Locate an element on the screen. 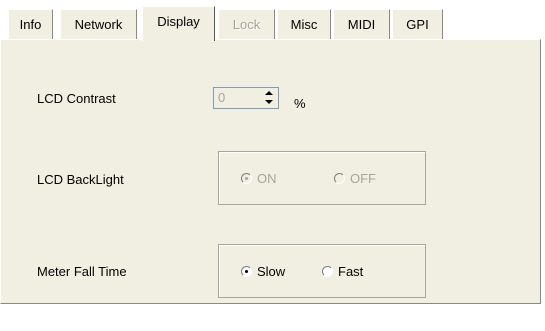 The height and width of the screenshot is (331, 545). tab-midi: MIDI is located at coordinates (361, 24).